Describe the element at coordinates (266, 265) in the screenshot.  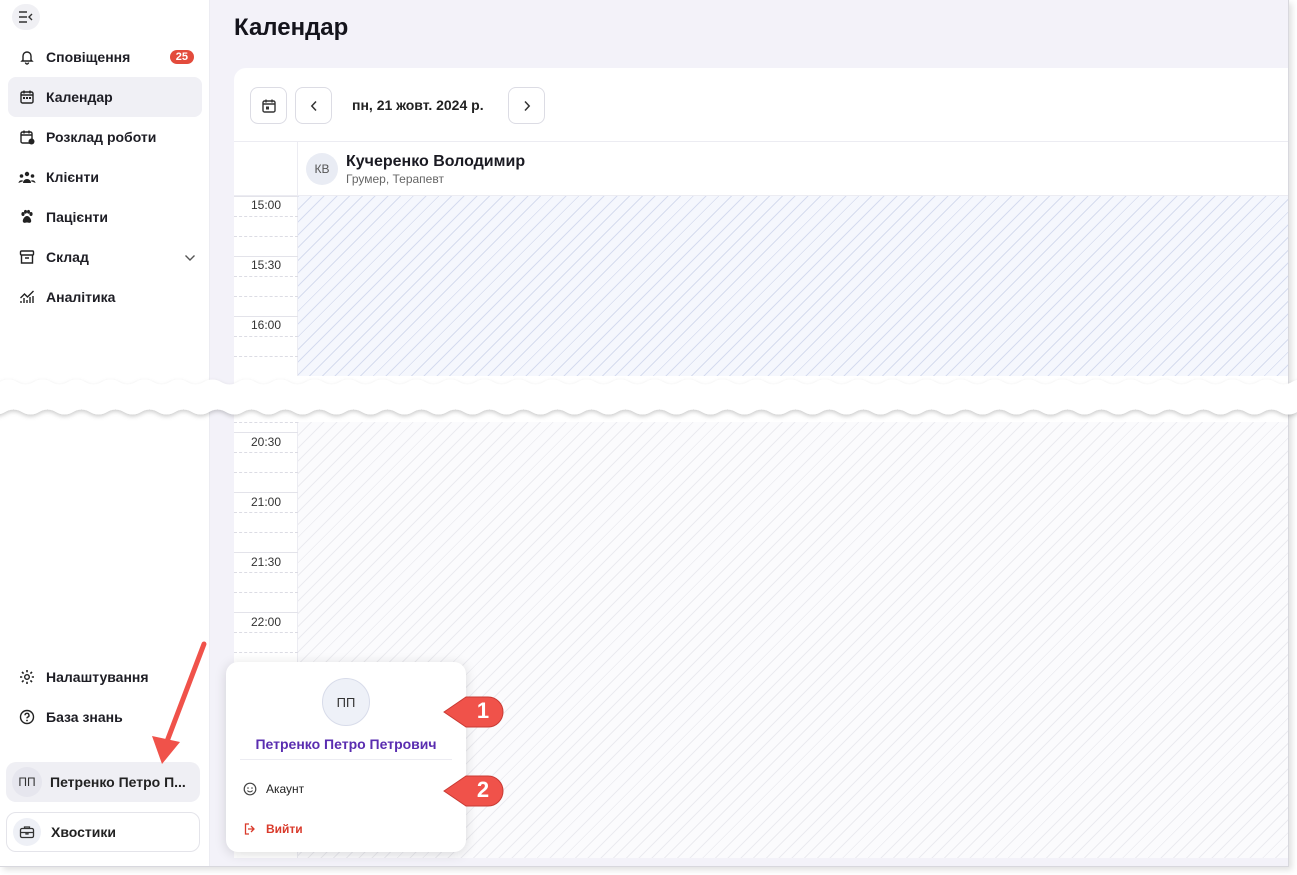
I see `time-label: 15:30` at that location.